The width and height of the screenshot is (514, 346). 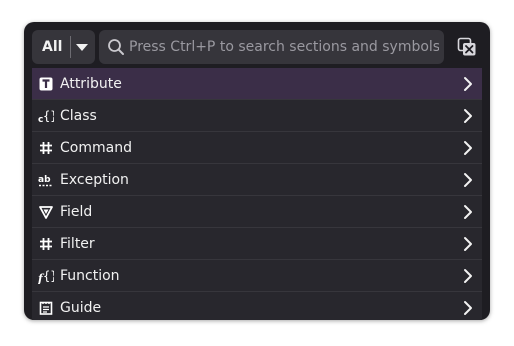 I want to click on class-icon: c {}, so click(x=46, y=116).